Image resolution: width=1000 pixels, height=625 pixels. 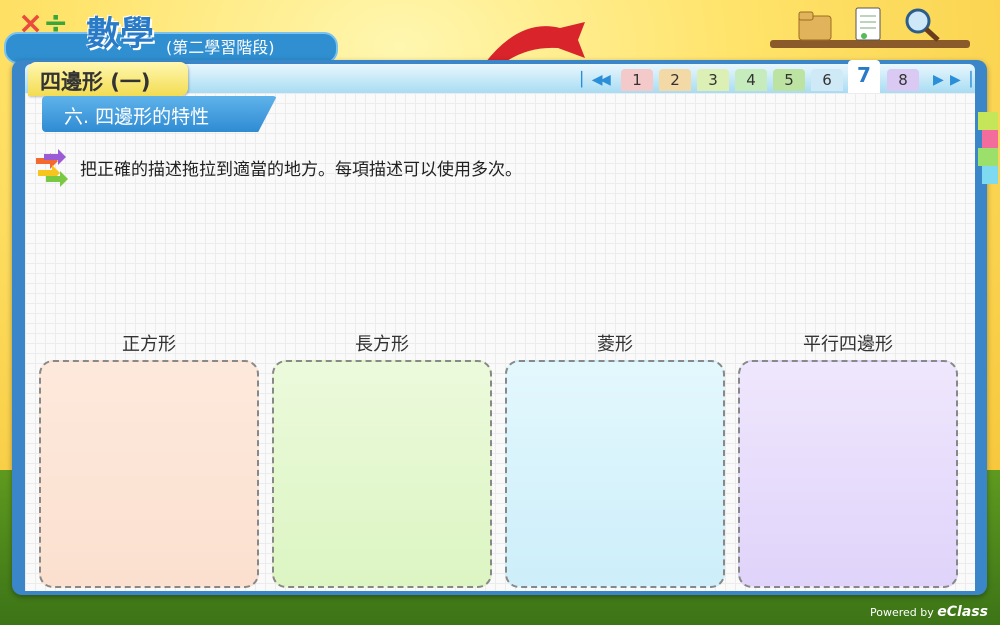 What do you see at coordinates (751, 80) in the screenshot?
I see `page-tab-4: 4` at bounding box center [751, 80].